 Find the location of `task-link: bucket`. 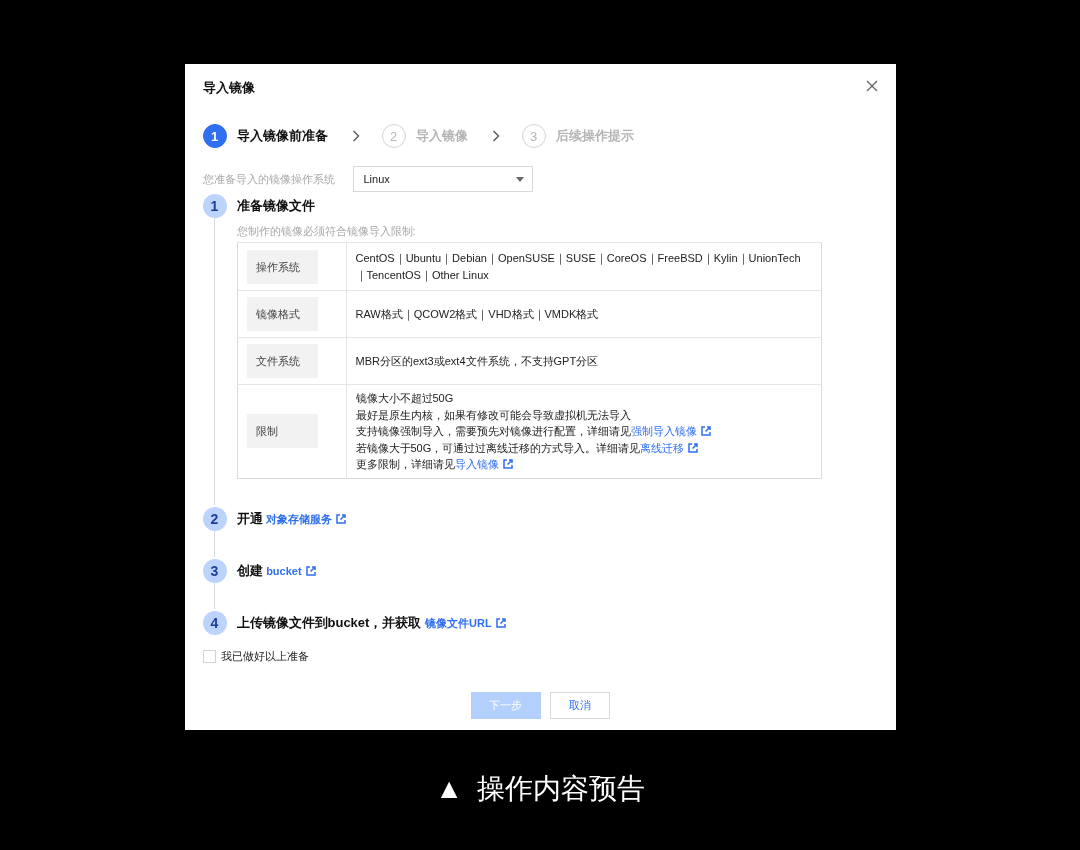

task-link: bucket is located at coordinates (291, 570).